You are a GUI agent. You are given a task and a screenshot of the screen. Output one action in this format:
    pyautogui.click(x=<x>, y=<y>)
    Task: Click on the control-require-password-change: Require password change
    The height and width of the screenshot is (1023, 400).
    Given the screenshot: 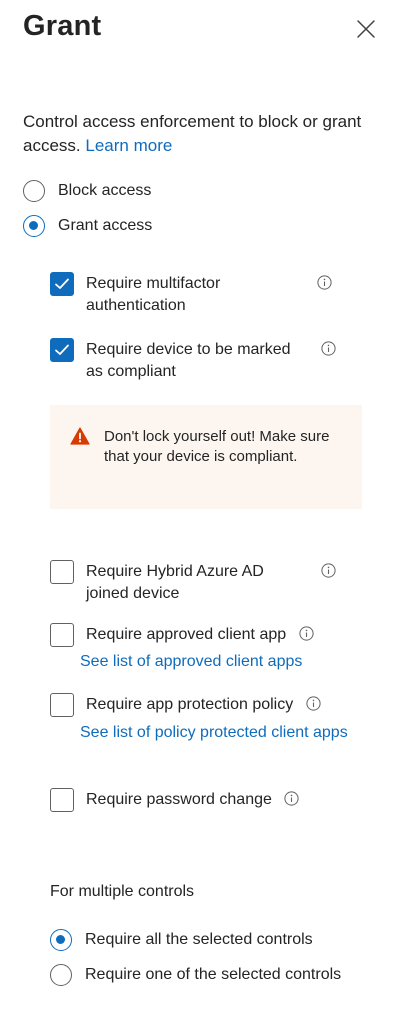 What is the action you would take?
    pyautogui.click(x=210, y=800)
    